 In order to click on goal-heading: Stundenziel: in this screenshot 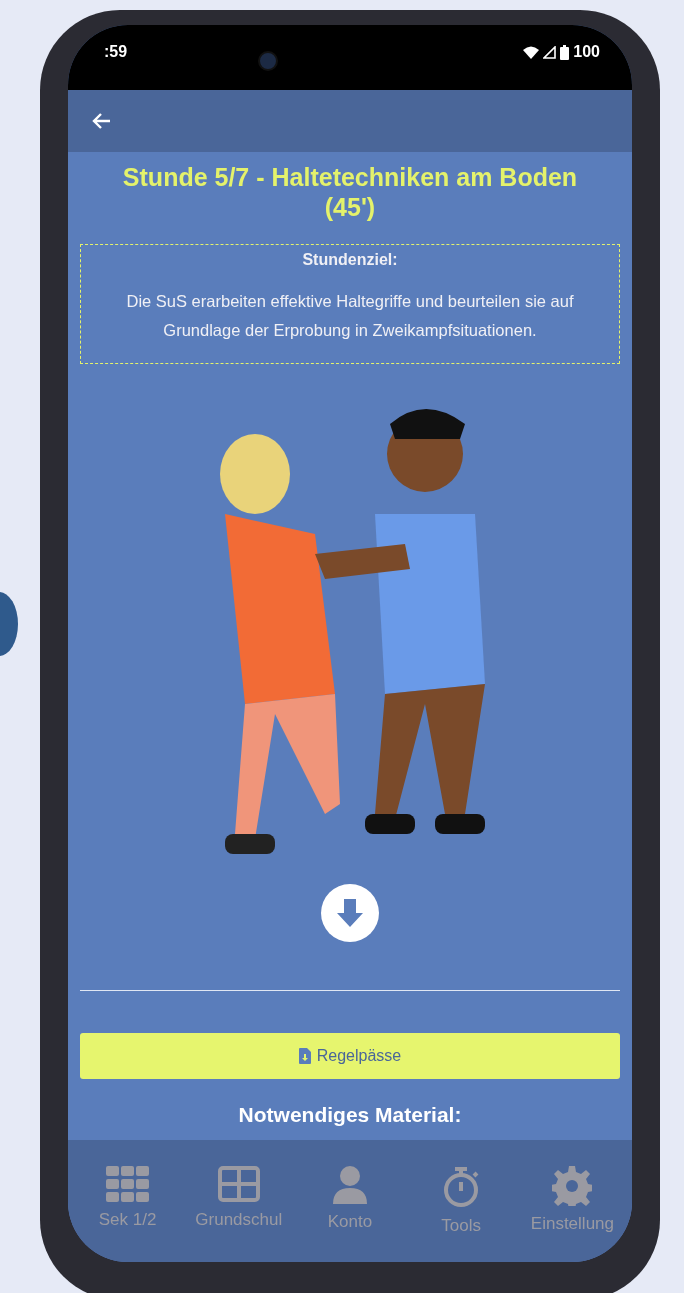, I will do `click(350, 260)`.